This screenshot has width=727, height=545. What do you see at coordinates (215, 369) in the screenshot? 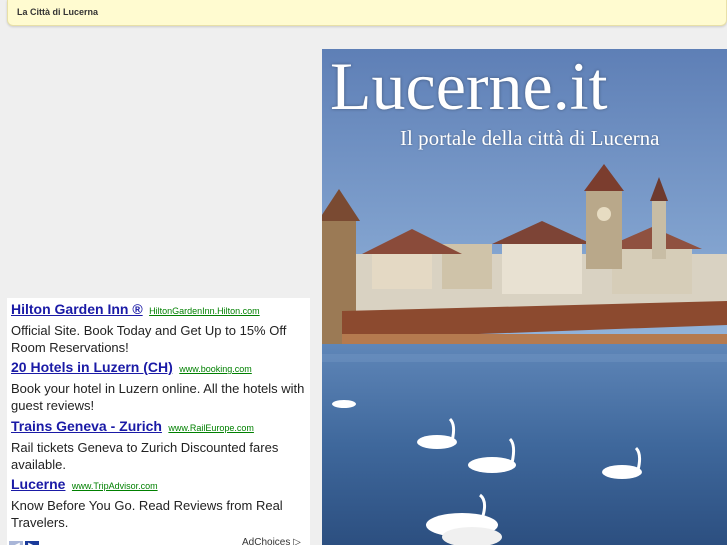
I see `ad-url-link: www.booking.com` at bounding box center [215, 369].